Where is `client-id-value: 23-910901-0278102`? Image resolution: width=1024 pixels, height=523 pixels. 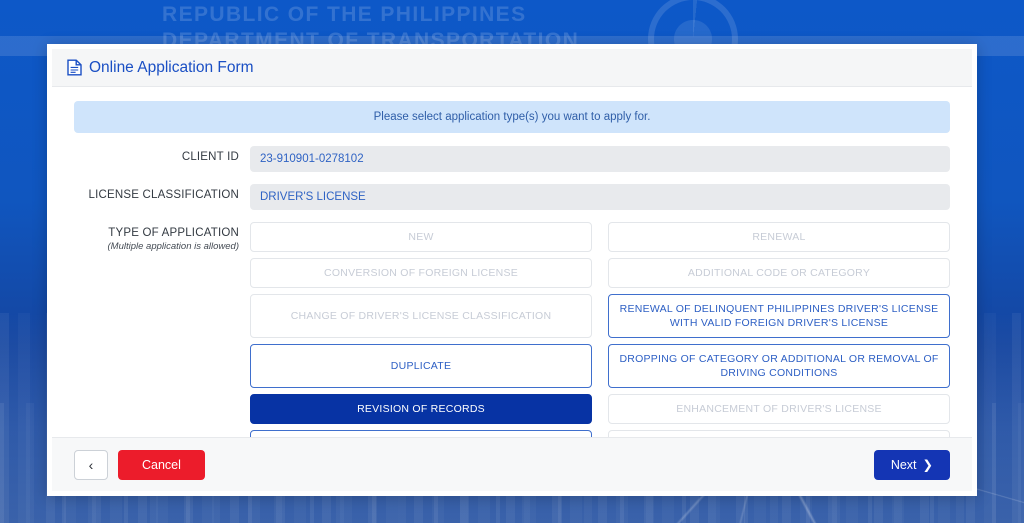 client-id-value: 23-910901-0278102 is located at coordinates (600, 159).